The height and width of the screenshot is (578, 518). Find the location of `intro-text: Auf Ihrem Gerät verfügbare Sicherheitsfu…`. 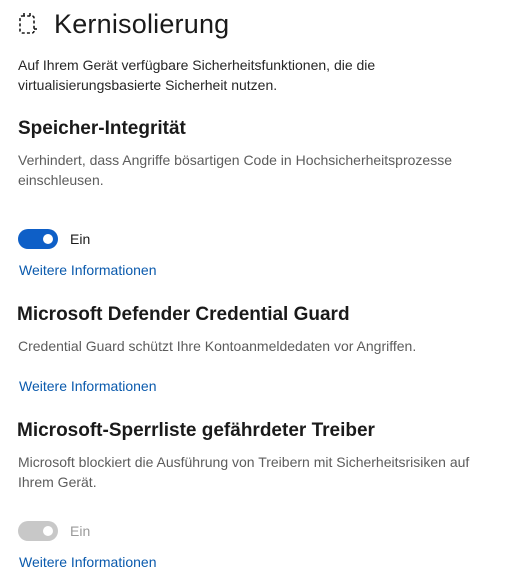

intro-text: Auf Ihrem Gerät verfügbare Sicherheitsfu… is located at coordinates (197, 75).